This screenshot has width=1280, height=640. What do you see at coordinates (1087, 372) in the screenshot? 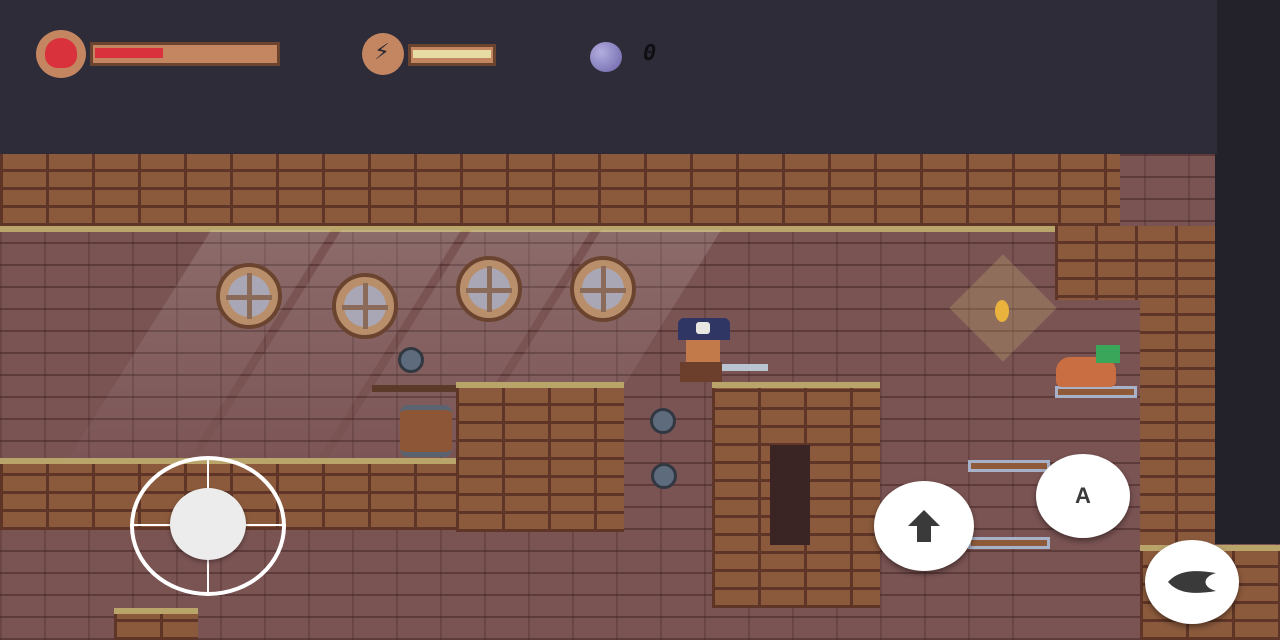
I see `crab-enemy` at bounding box center [1087, 372].